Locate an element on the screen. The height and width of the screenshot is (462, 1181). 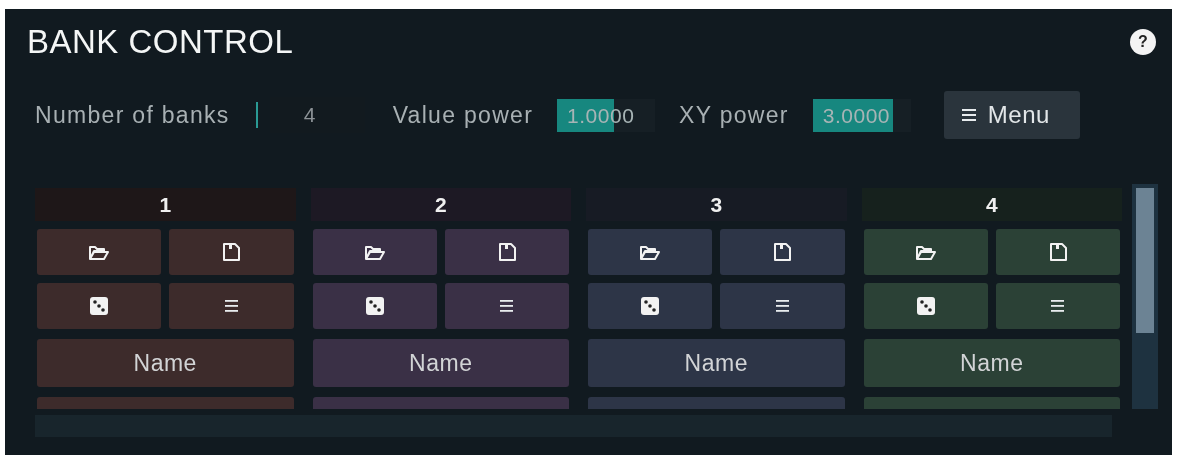
control-label: XY power is located at coordinates (734, 115).